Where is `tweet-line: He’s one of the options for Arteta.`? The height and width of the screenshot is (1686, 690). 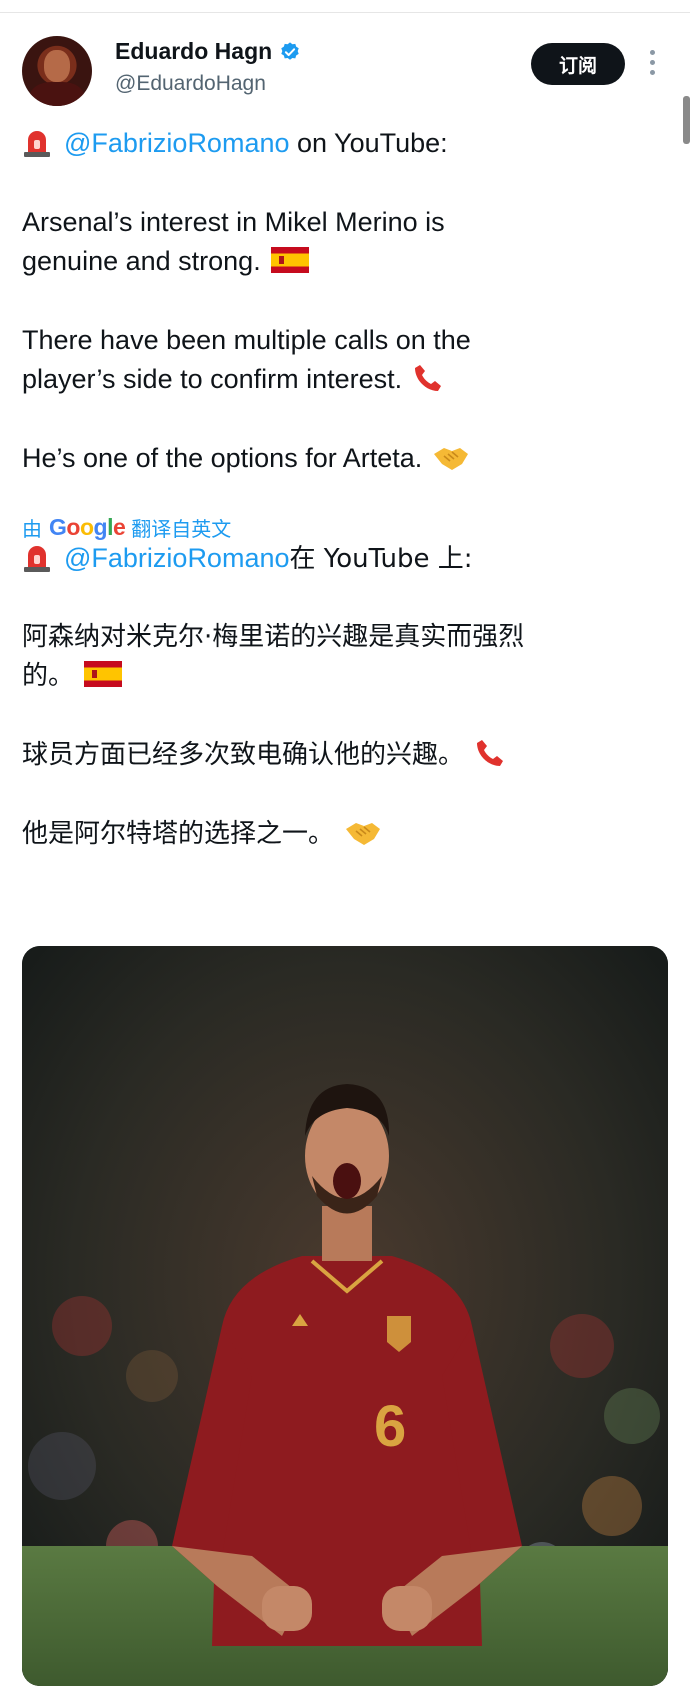
tweet-line: He’s one of the options for Arteta. is located at coordinates (246, 458).